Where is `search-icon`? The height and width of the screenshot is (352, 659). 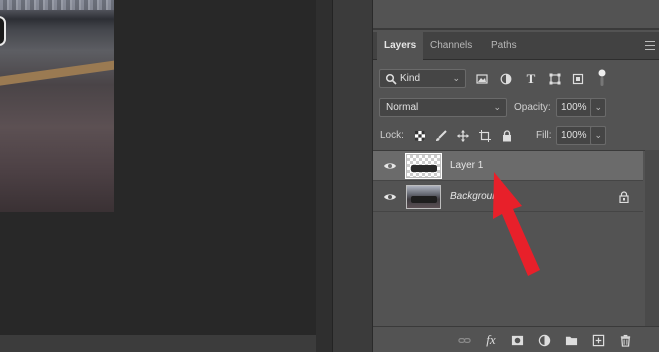
search-icon is located at coordinates (391, 79).